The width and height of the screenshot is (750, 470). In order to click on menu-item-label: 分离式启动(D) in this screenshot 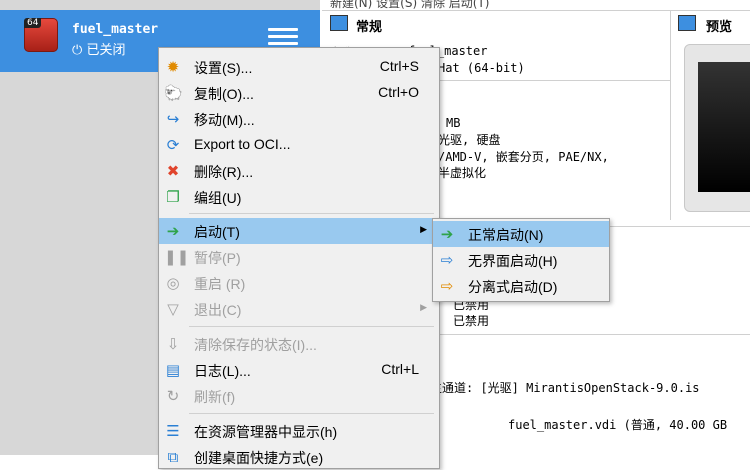, I will do `click(513, 287)`.